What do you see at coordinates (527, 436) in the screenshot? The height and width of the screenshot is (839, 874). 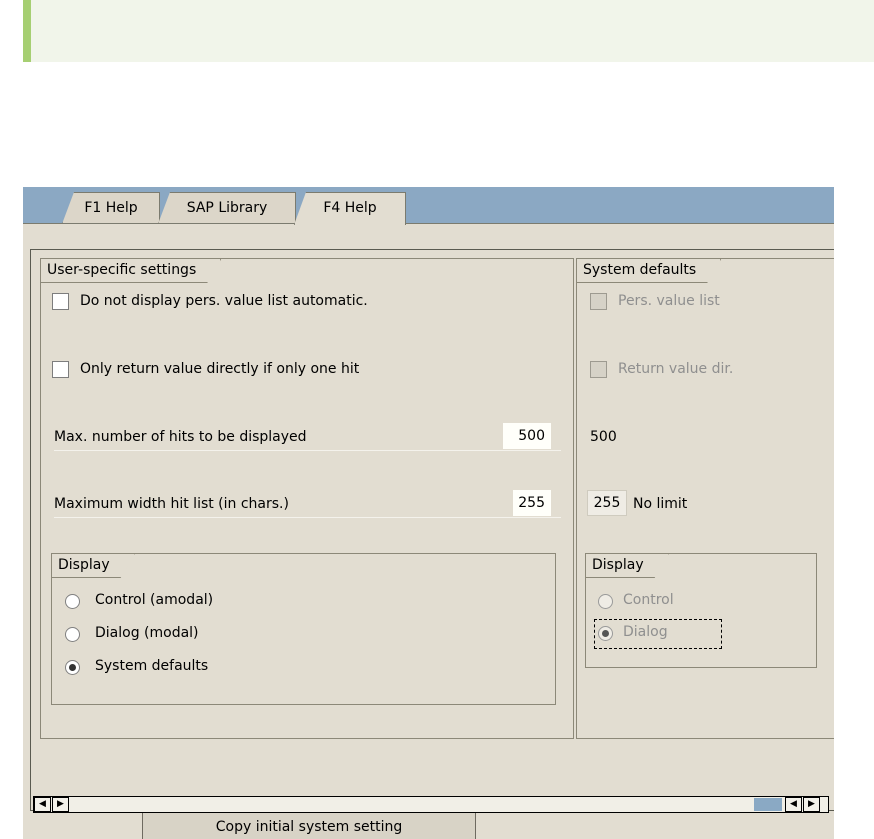 I see `max-hits-field: 500` at bounding box center [527, 436].